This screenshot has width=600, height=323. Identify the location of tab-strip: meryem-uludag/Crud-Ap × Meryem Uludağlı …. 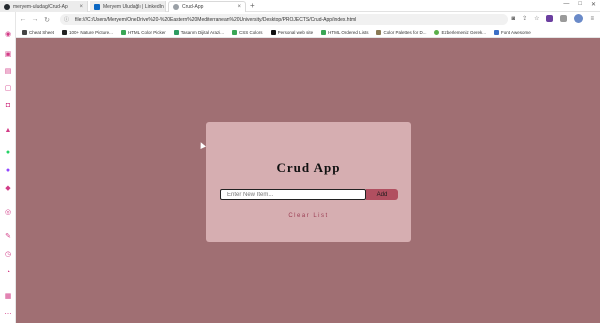
(300, 6).